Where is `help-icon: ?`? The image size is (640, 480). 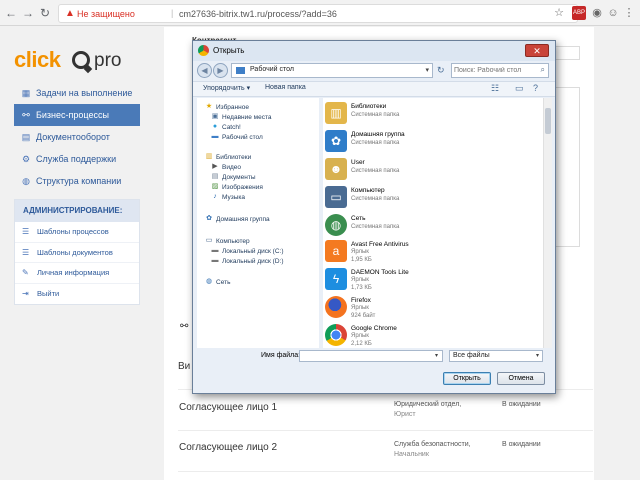 help-icon: ? is located at coordinates (535, 88).